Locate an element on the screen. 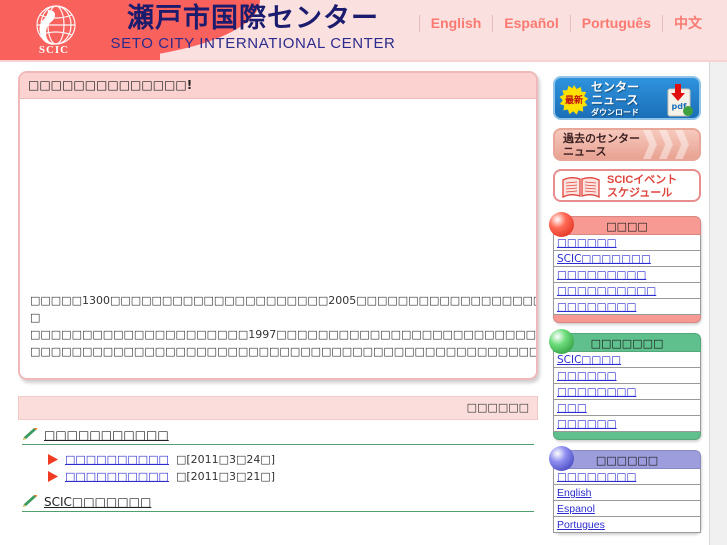  news-list-item: □□□□□□□□□□ □[2011□3□24□] is located at coordinates (278, 459).